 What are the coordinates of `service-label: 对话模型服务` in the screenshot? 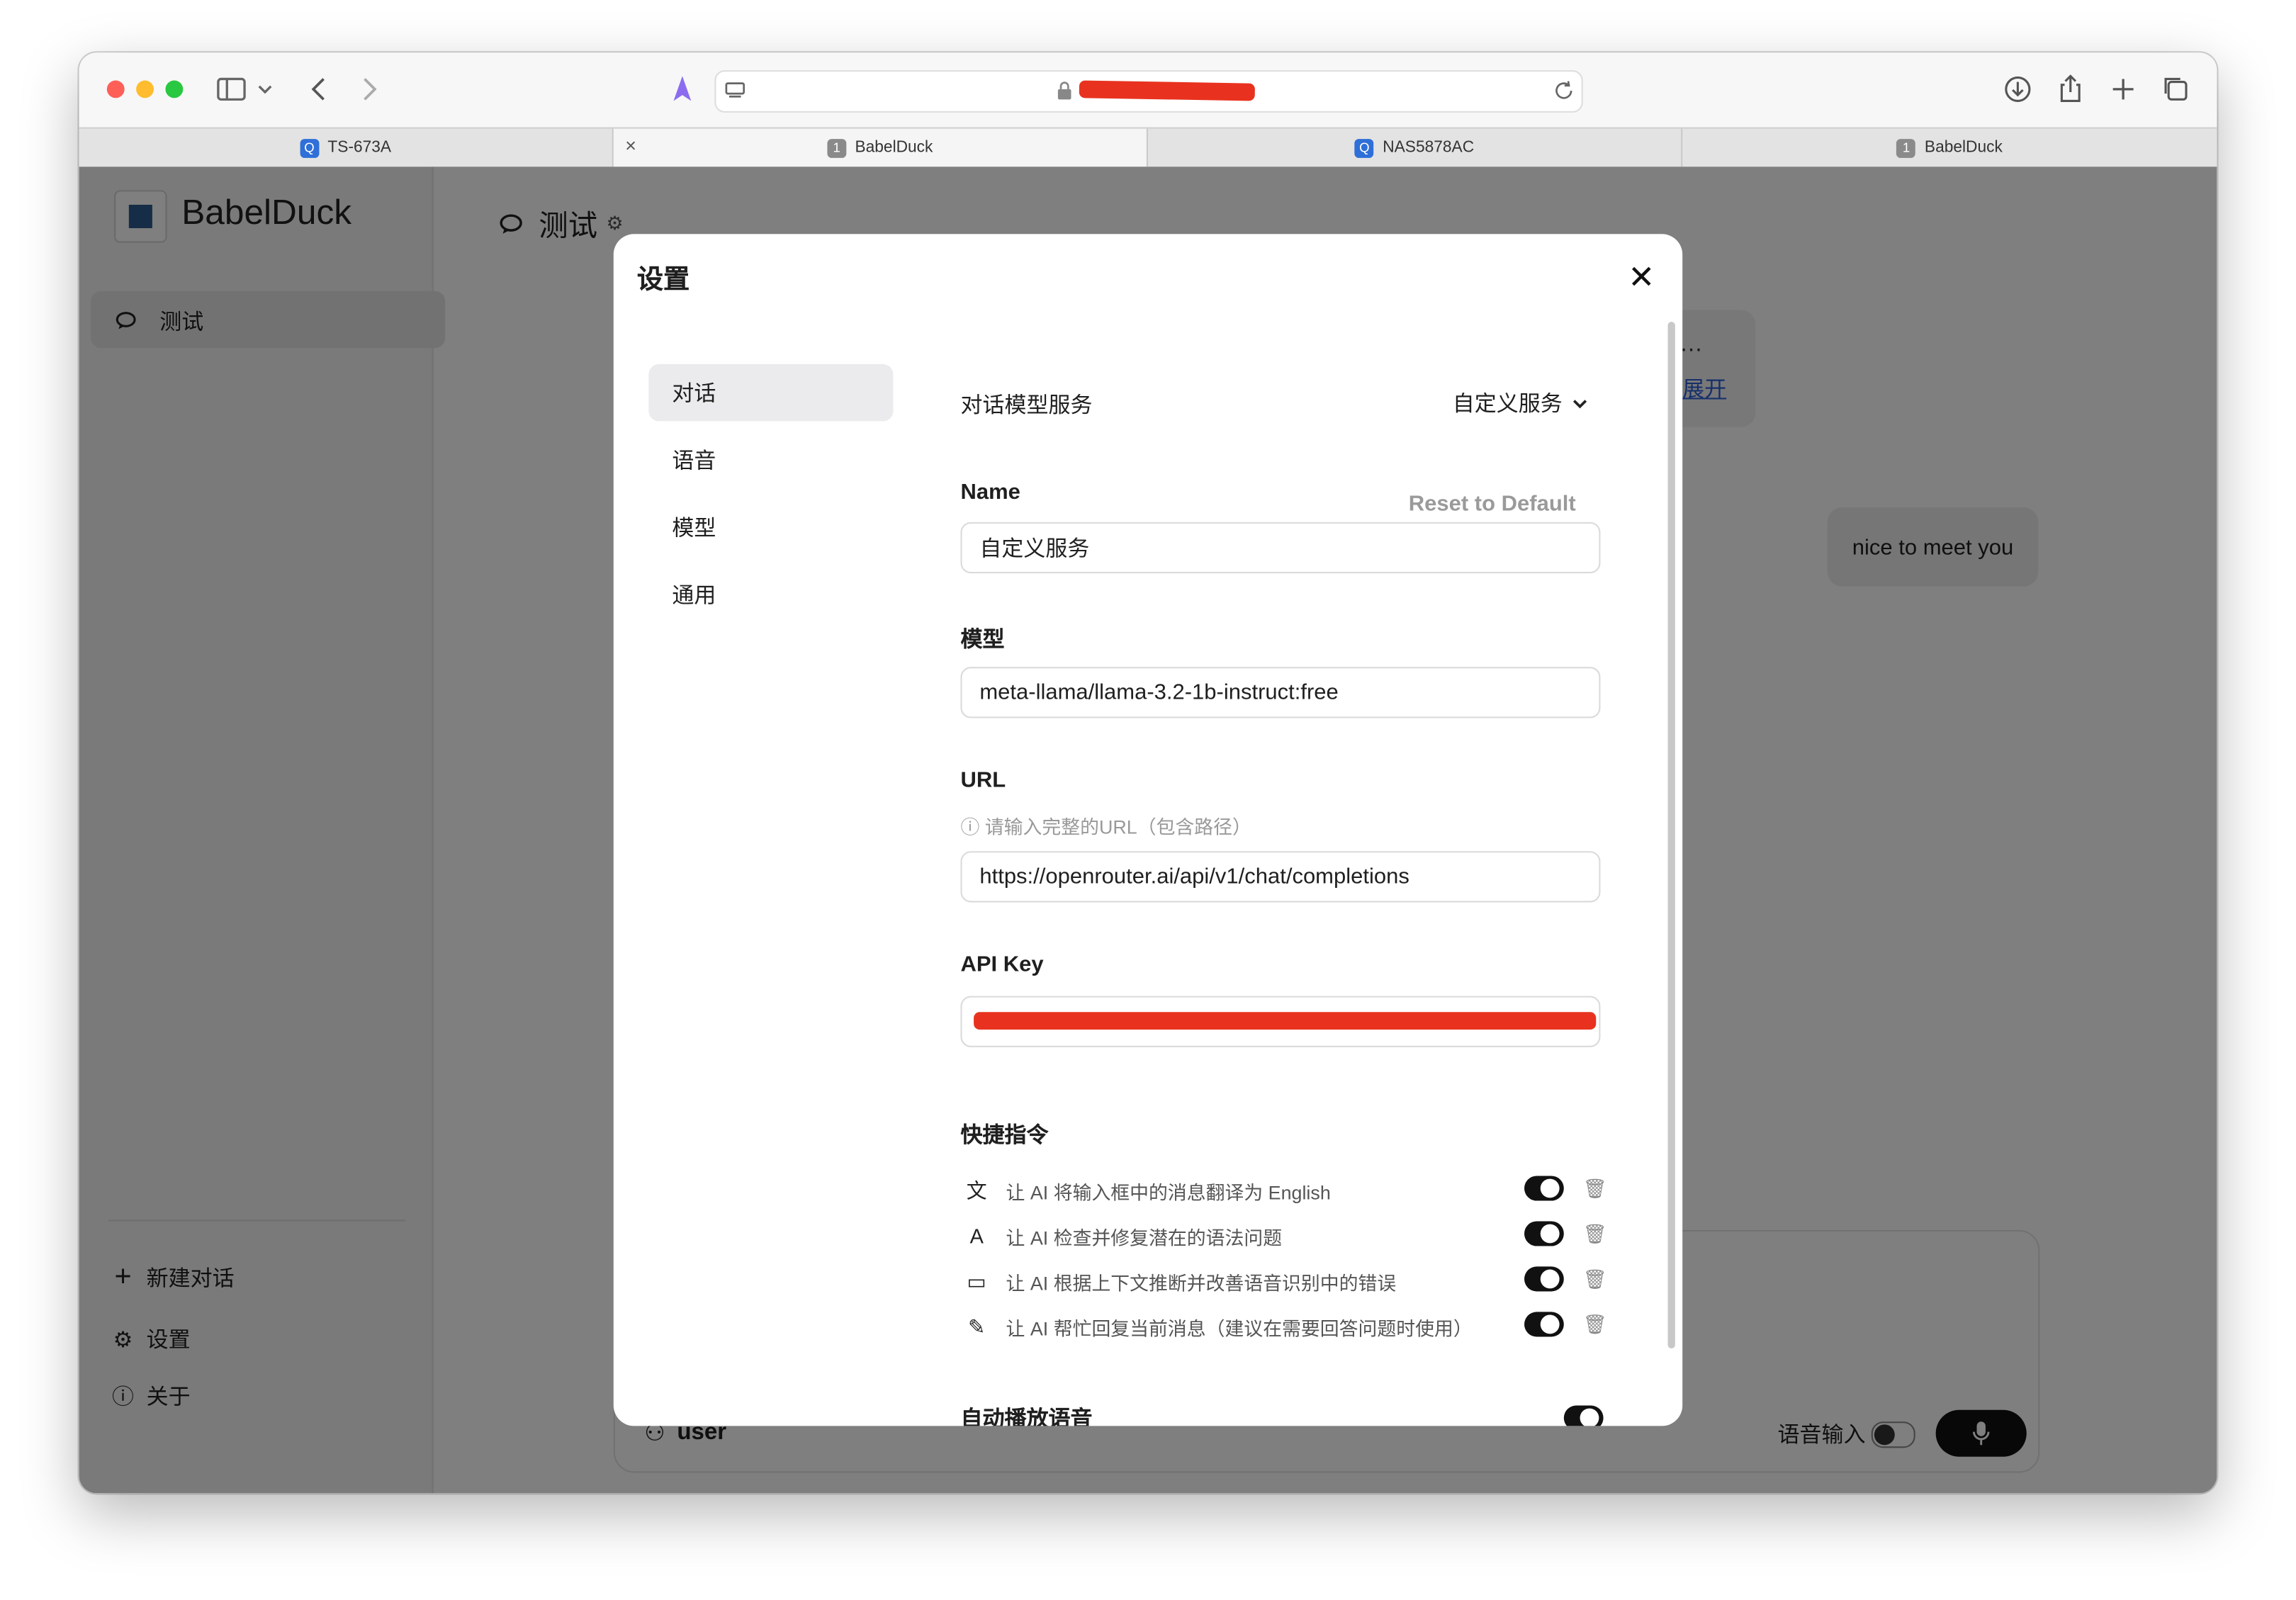 It's located at (1026, 406).